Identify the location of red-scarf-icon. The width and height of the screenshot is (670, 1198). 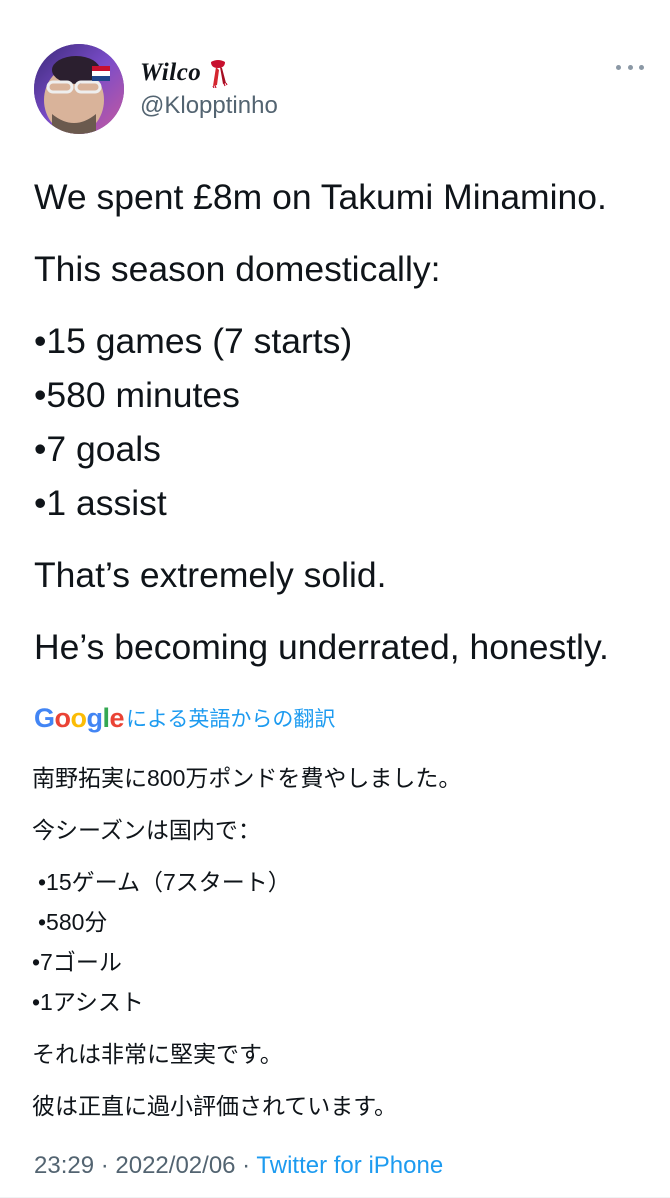
(218, 73).